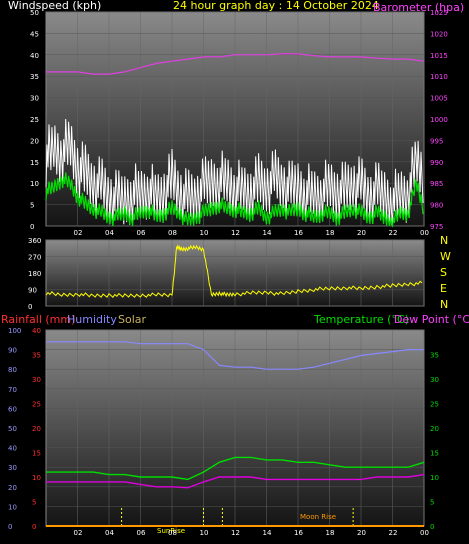 This screenshot has height=544, width=469. What do you see at coordinates (34, 99) in the screenshot?
I see `y-tick-windspeed: 30` at bounding box center [34, 99].